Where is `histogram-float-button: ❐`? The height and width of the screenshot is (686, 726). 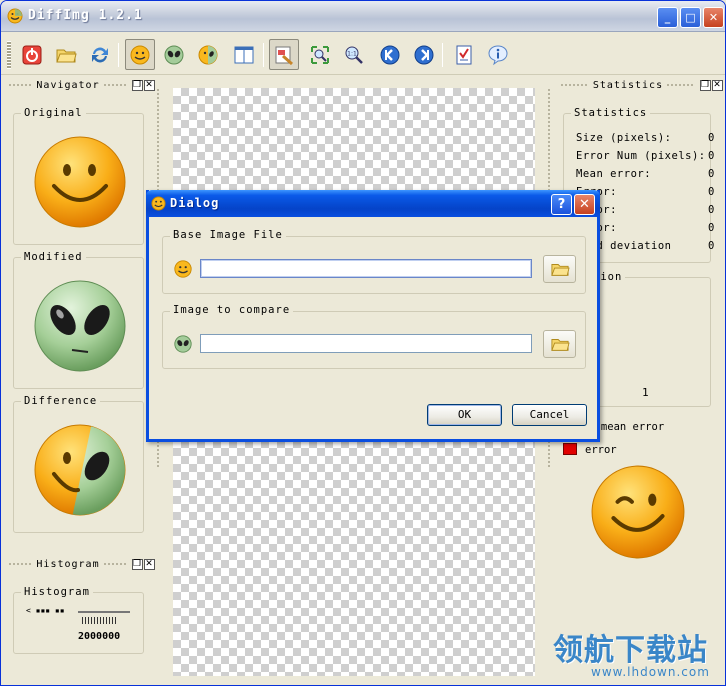
histogram-float-button: ❐ is located at coordinates (137, 564).